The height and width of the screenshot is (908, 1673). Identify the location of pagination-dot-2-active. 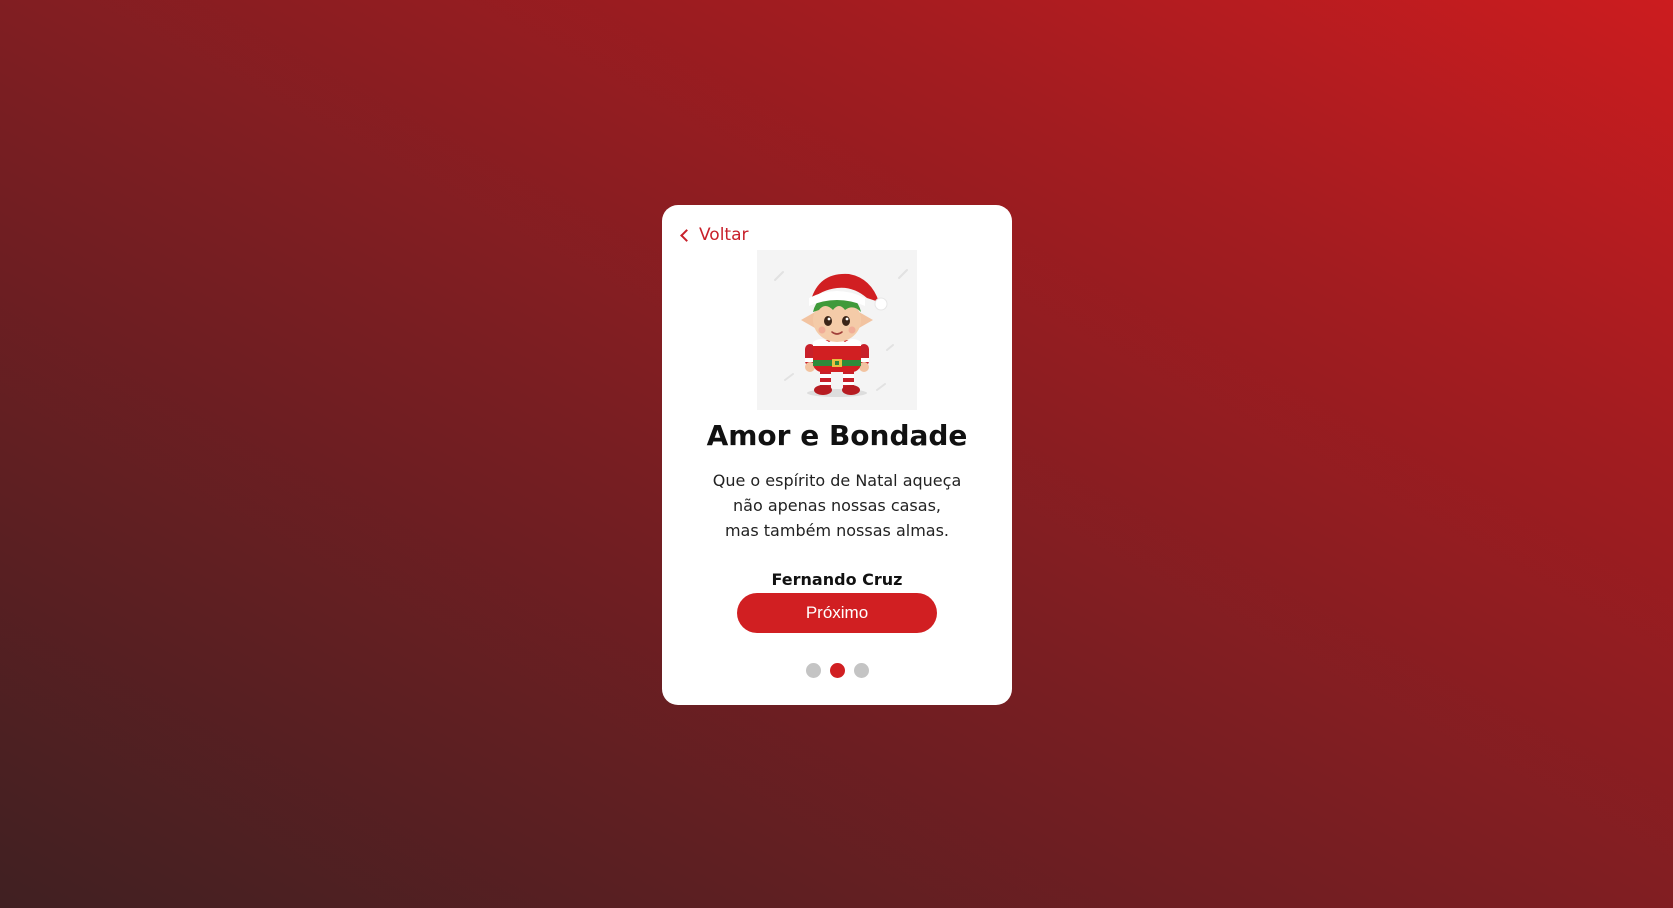
(837, 670).